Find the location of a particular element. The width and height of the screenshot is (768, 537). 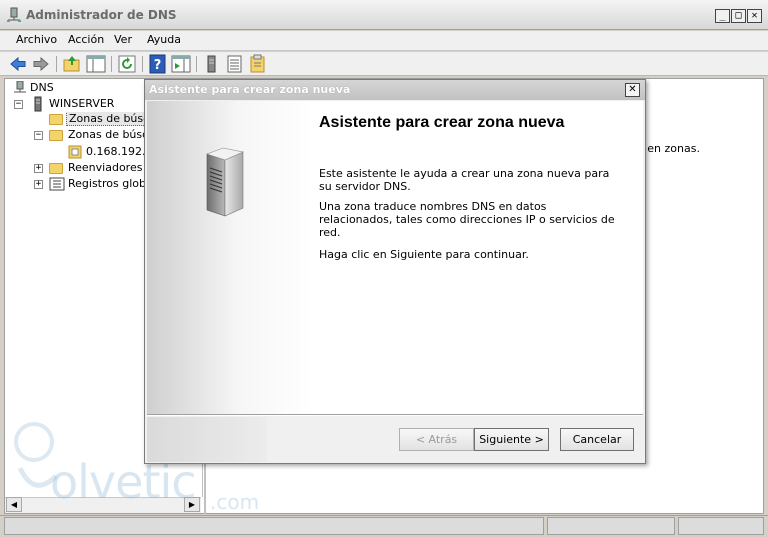

cancel-button: Cancelar is located at coordinates (597, 439).